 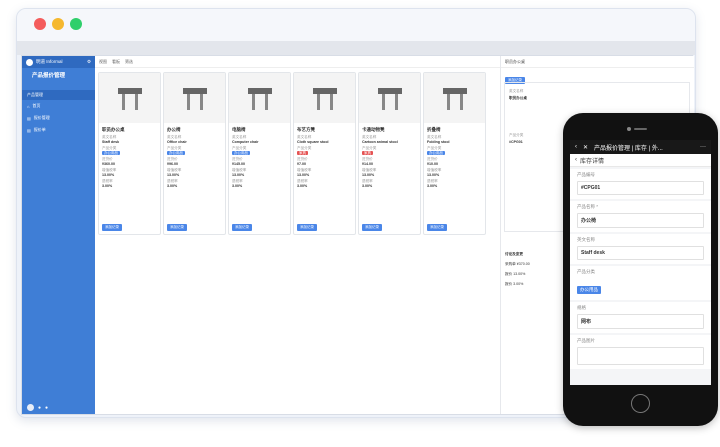 I want to click on toolbar-view: 视图, so click(x=103, y=62).